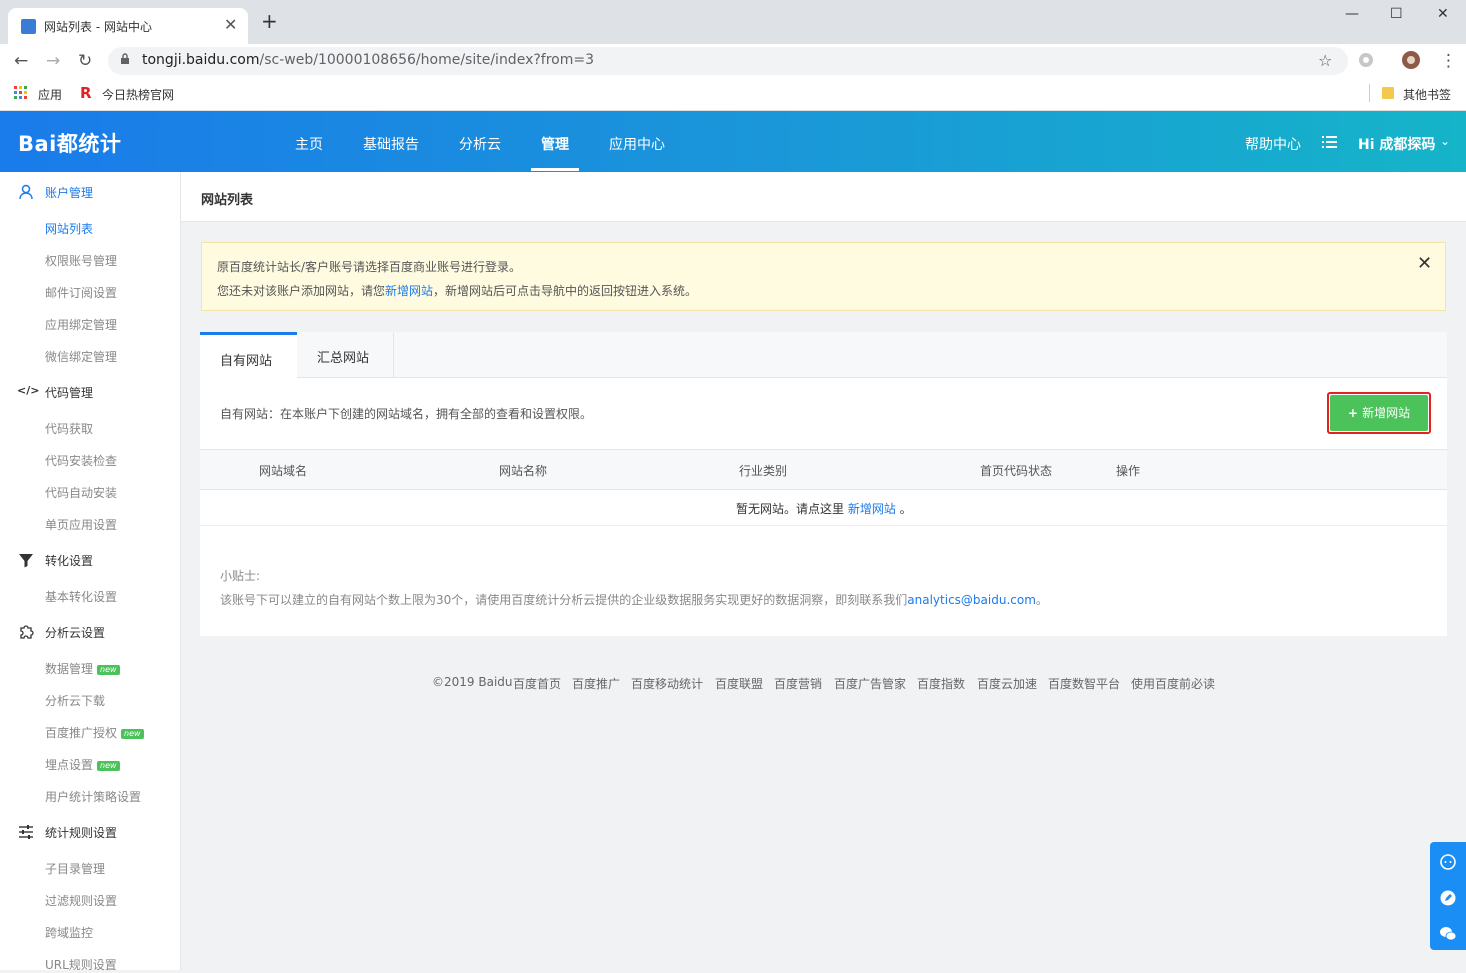 The height and width of the screenshot is (973, 1466). I want to click on puzzle-icon, so click(27, 632).